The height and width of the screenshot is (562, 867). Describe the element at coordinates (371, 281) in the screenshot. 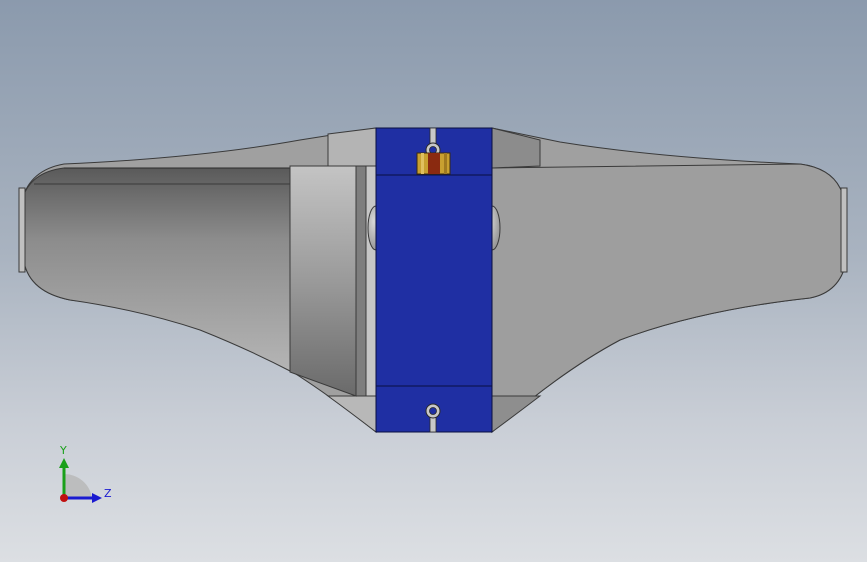

I see `collar-ring-lip` at that location.